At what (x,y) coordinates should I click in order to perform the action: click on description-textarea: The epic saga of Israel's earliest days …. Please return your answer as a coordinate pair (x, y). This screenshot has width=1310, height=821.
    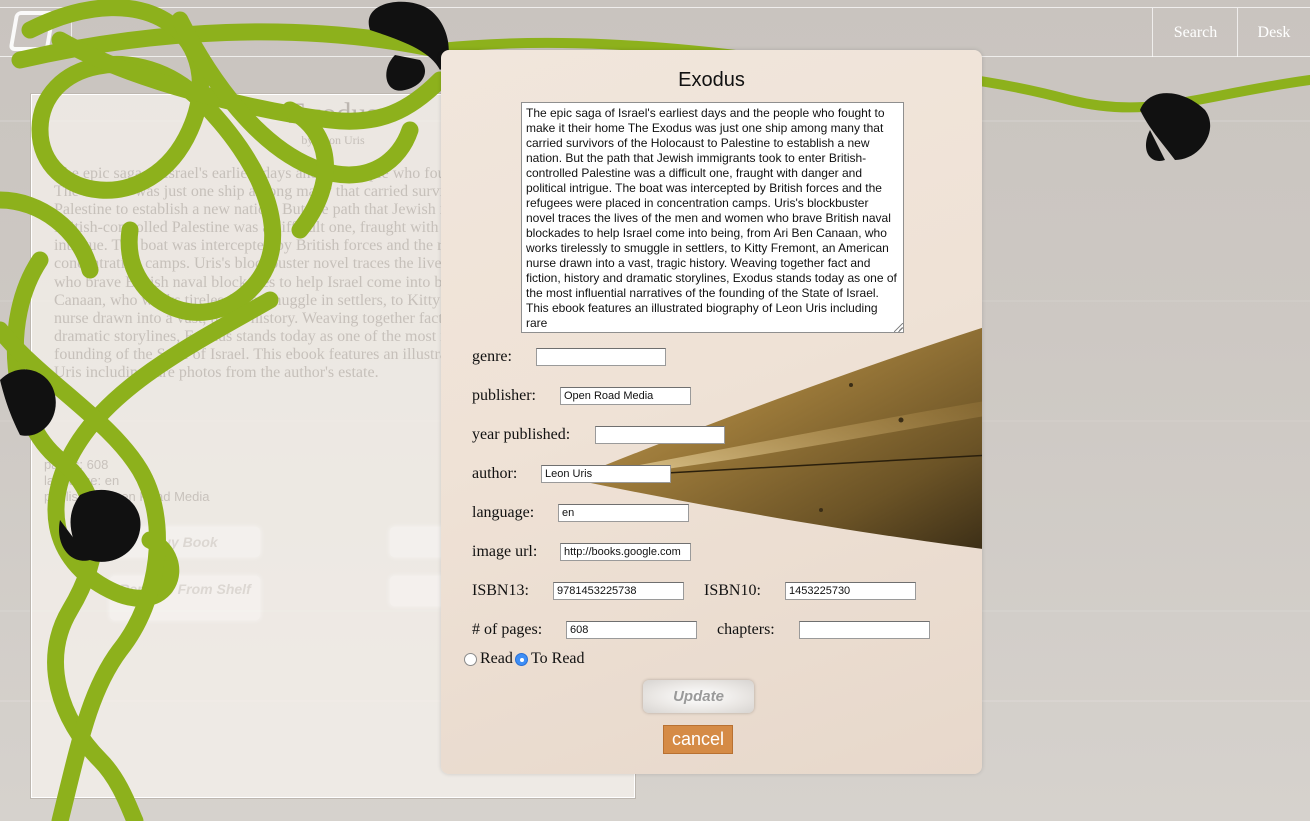
    Looking at the image, I should click on (712, 217).